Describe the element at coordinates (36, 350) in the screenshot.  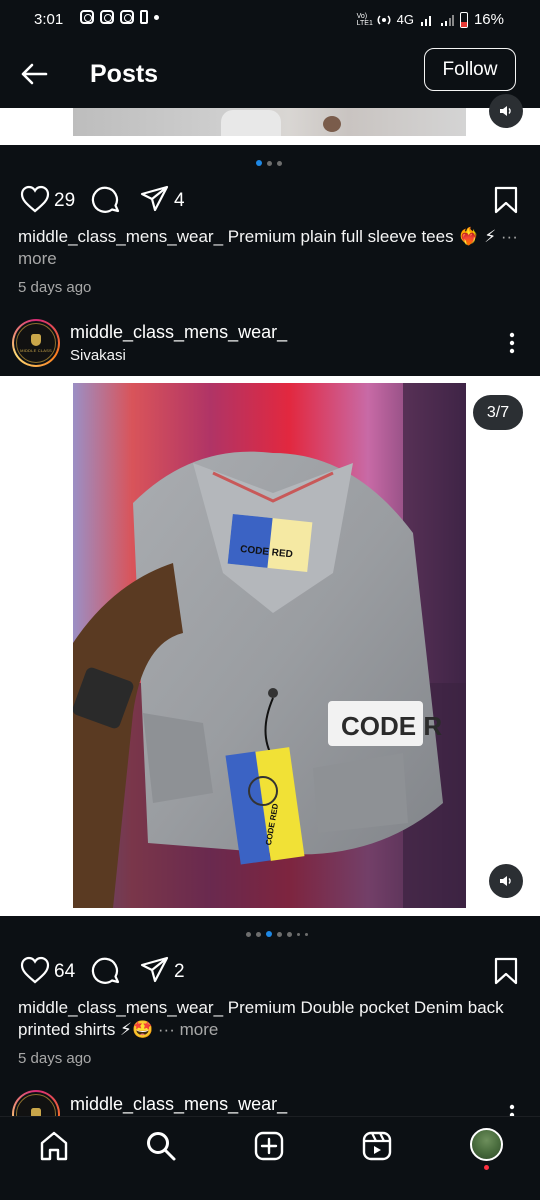
I see `avatar-brand-text: MIDDLE CLASS` at that location.